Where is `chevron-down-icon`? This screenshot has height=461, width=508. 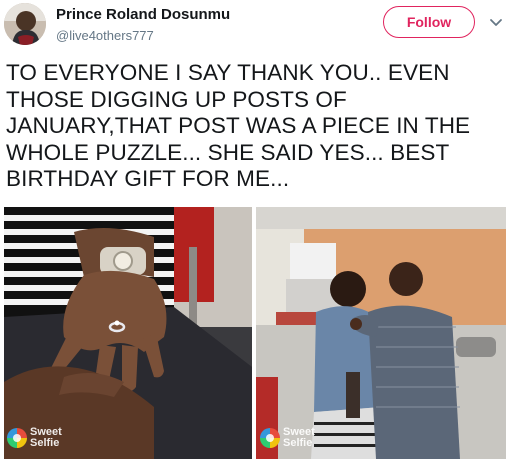
chevron-down-icon is located at coordinates (496, 22).